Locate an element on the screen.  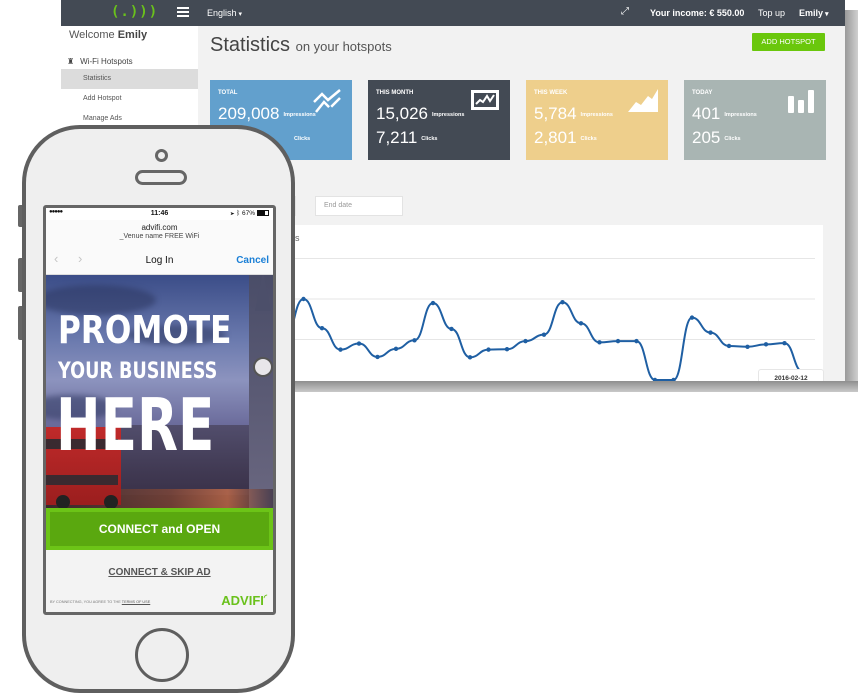
bar-chart-icon is located at coordinates (801, 101).